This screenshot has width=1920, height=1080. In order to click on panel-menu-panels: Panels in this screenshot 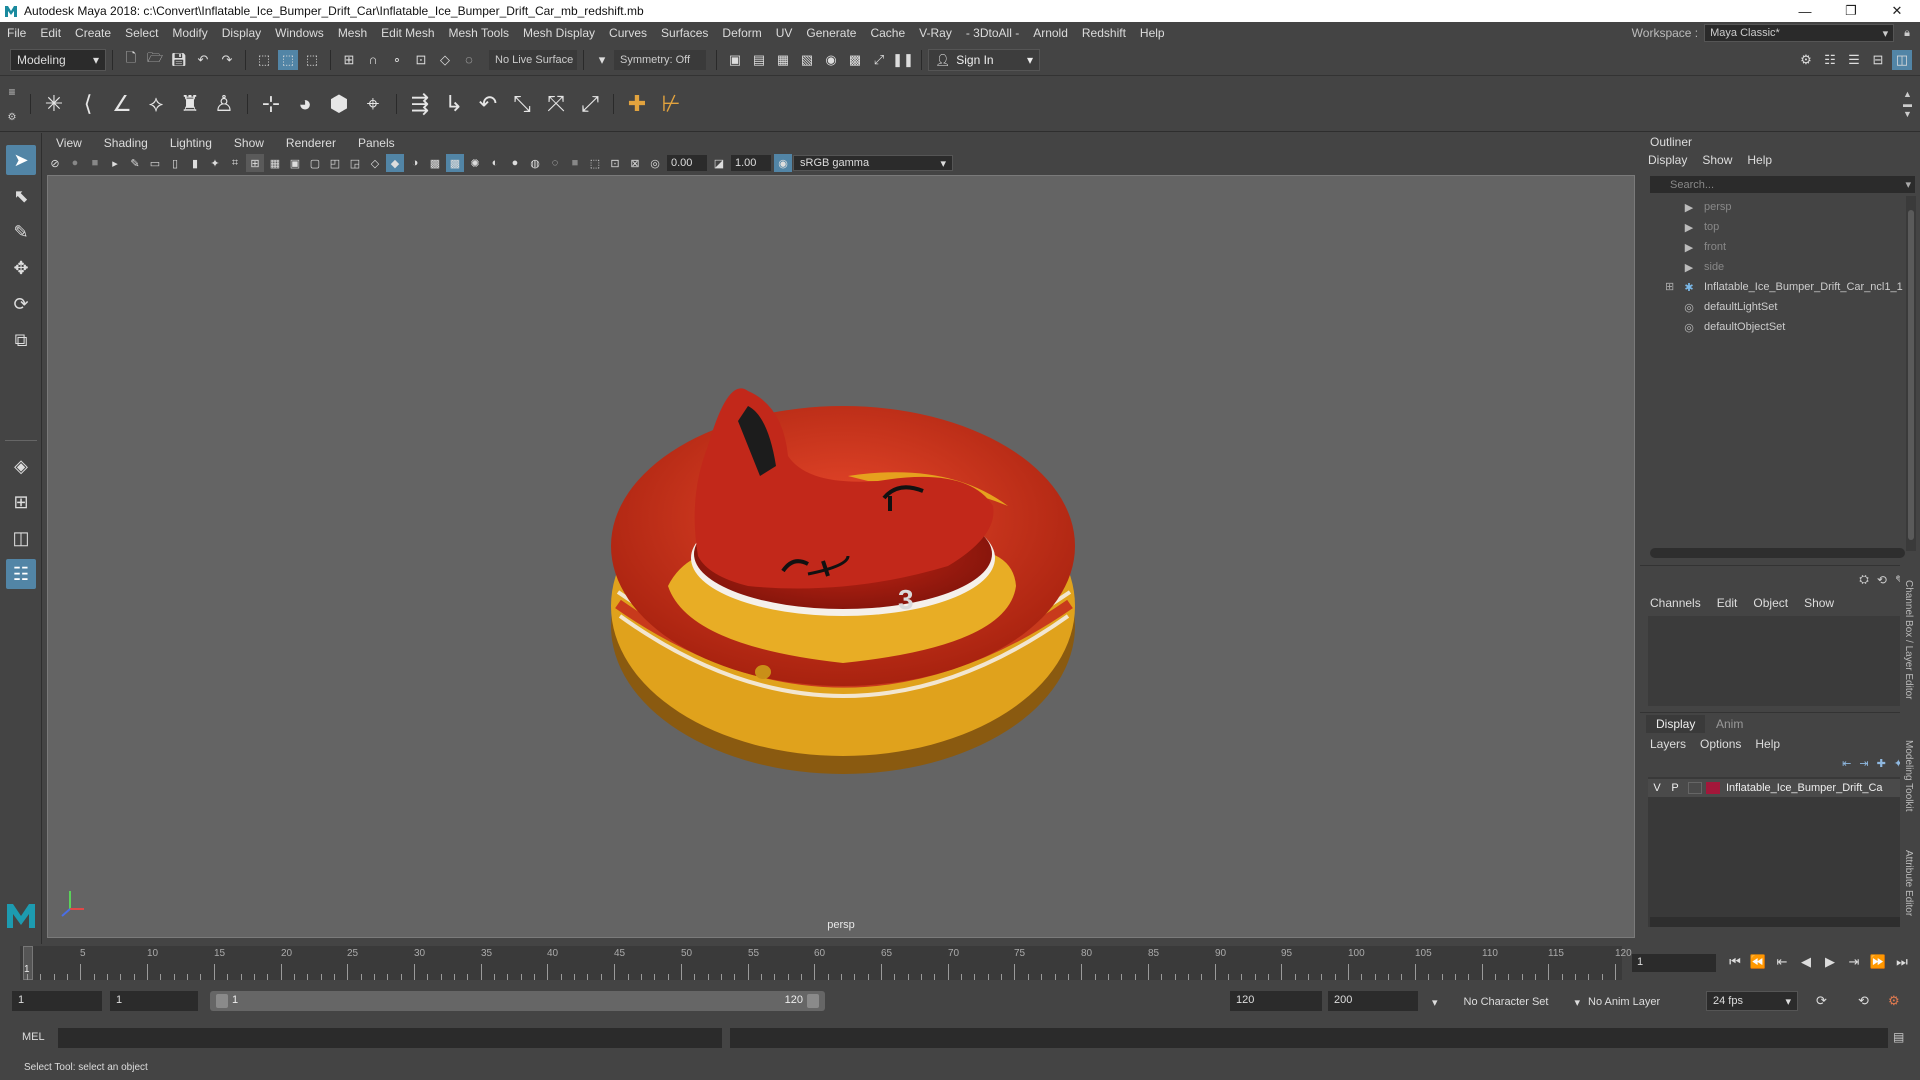, I will do `click(376, 143)`.